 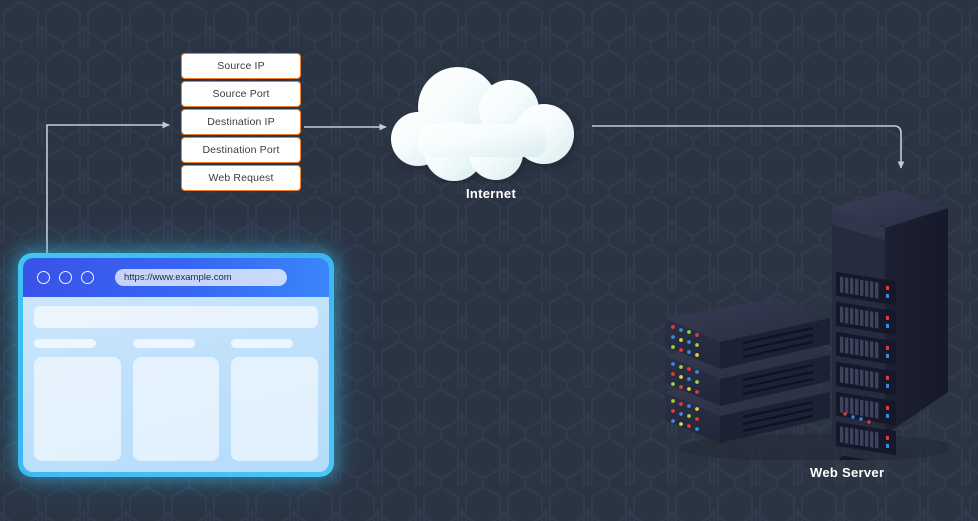 What do you see at coordinates (108, 189) in the screenshot?
I see `browser-to-packet-arrow` at bounding box center [108, 189].